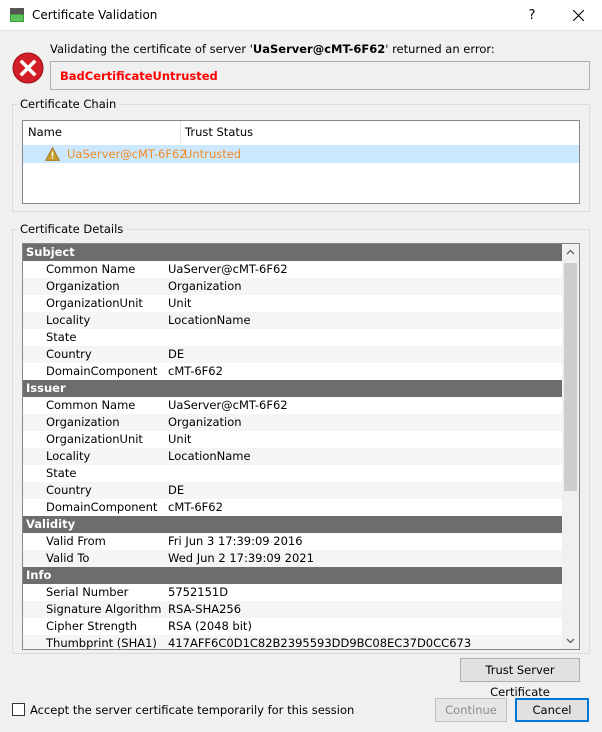  I want to click on scroll-up-arrow-icon, so click(570, 252).